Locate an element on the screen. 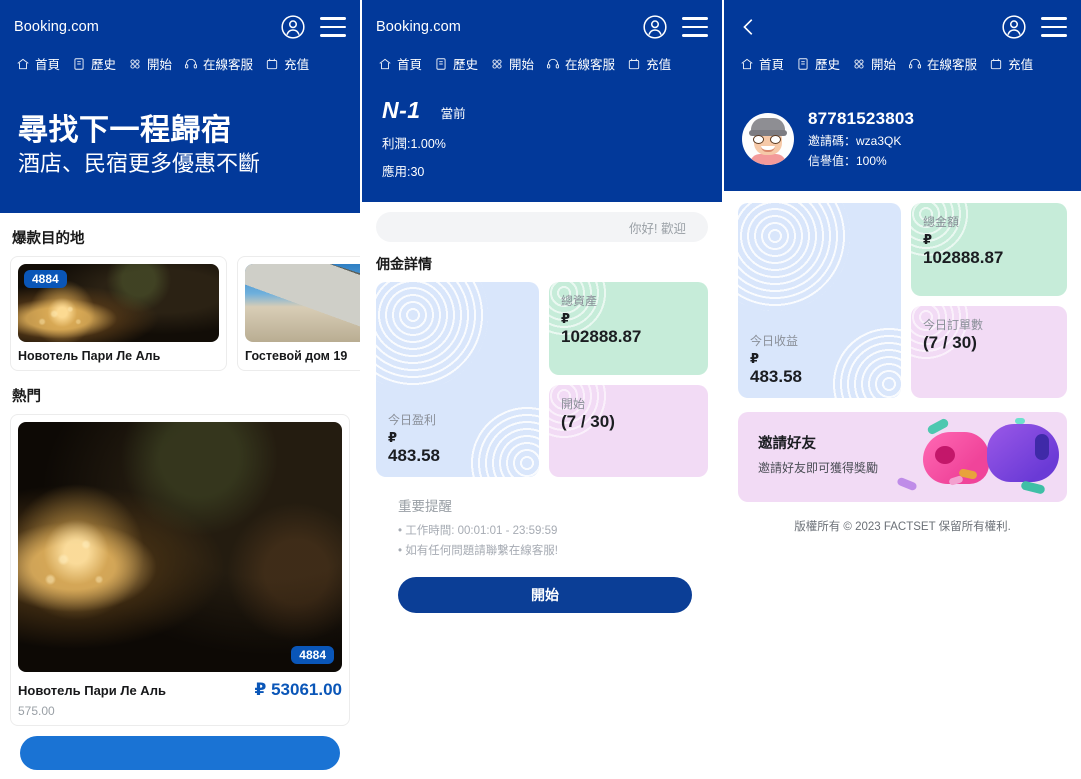  hot-section-title: 熱門 is located at coordinates (26, 396).